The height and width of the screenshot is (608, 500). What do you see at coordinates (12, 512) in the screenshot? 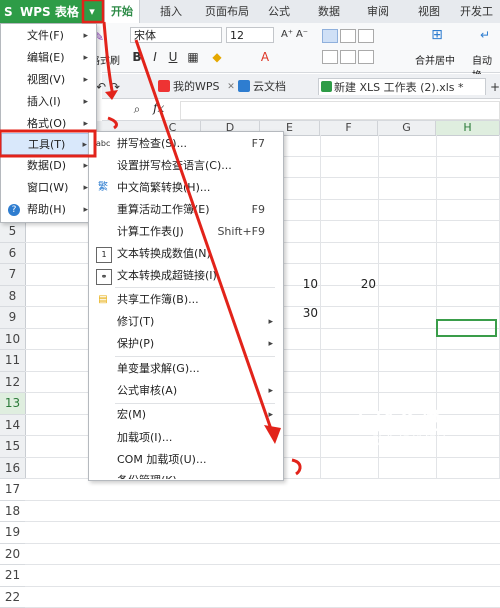
I see `row-header: 18` at bounding box center [12, 512].